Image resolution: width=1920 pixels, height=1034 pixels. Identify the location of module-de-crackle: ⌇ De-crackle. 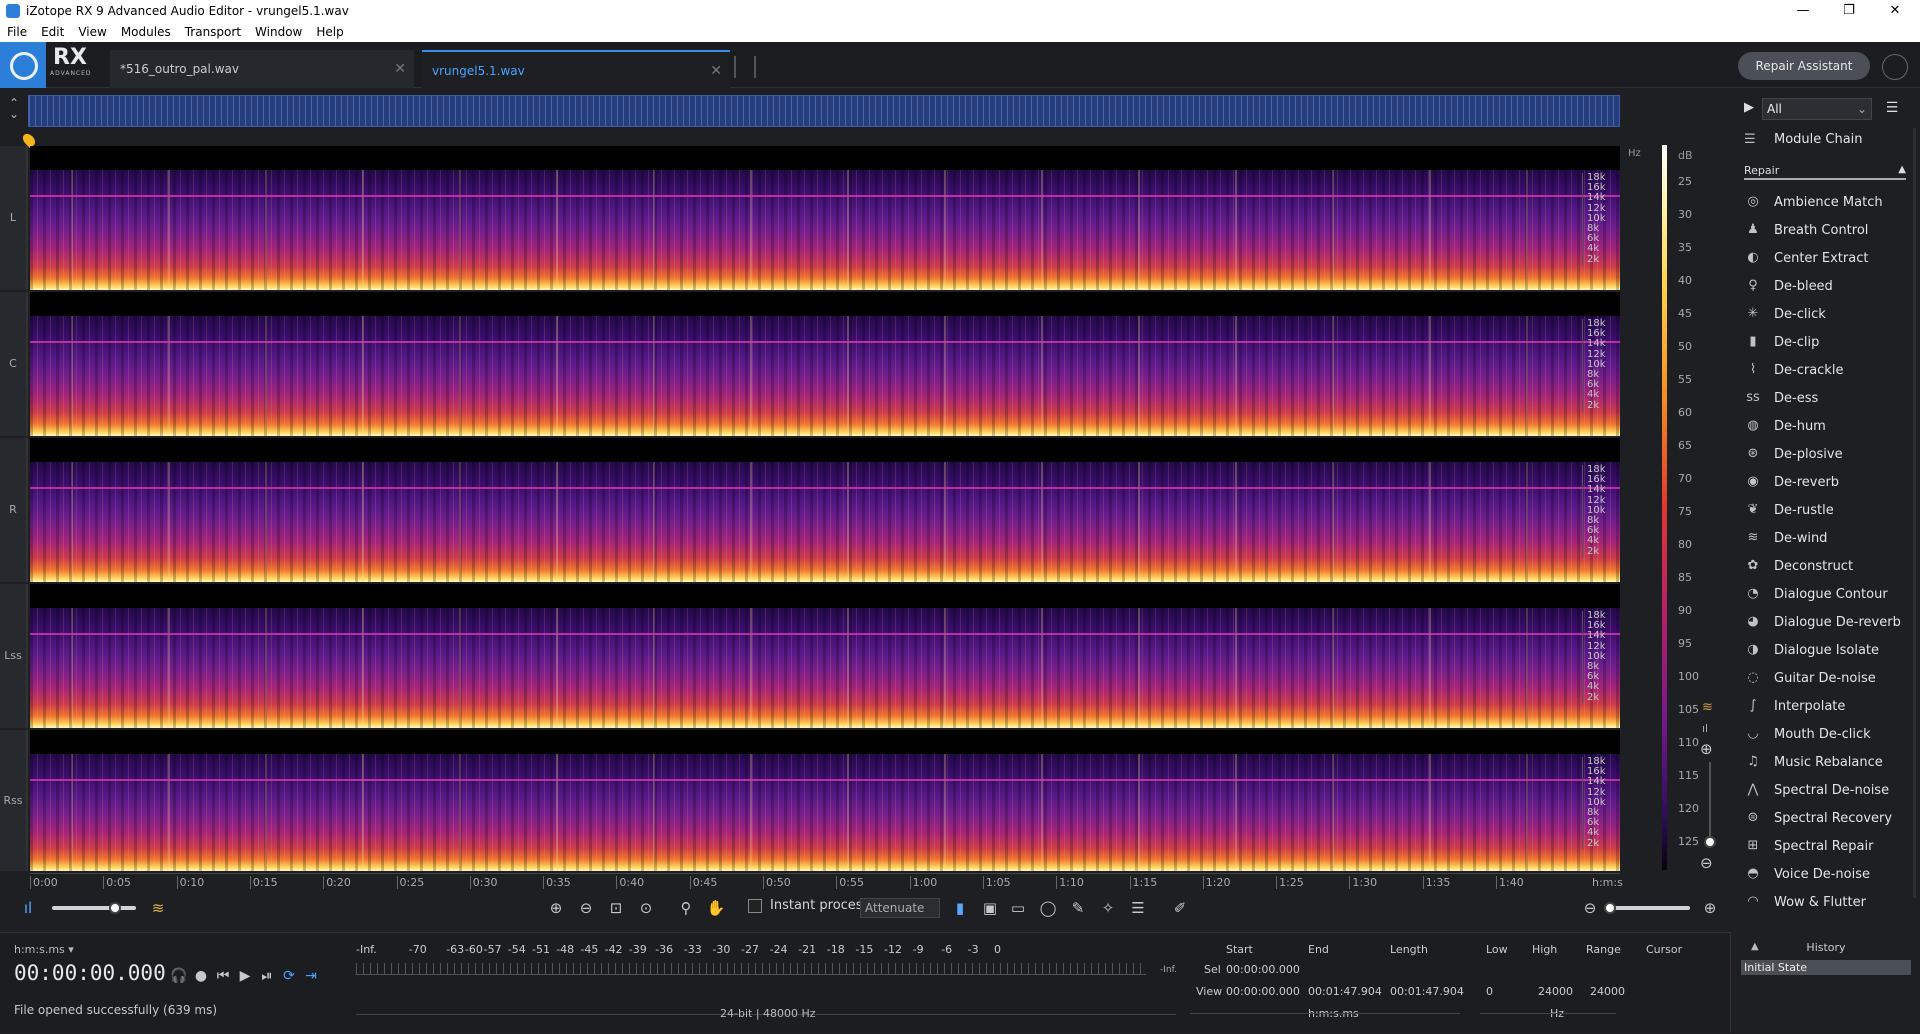
(1794, 370).